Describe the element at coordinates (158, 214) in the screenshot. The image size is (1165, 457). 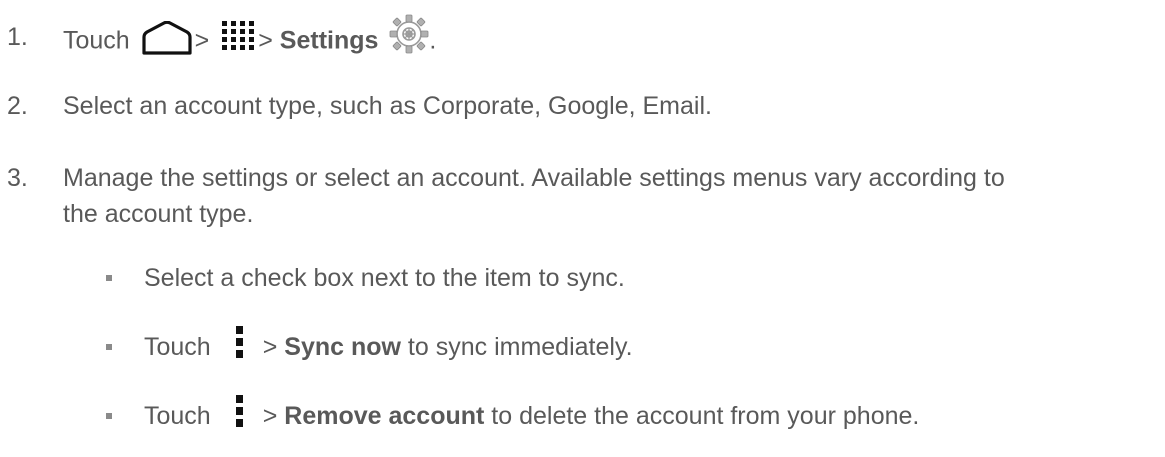
I see `step-text-line-2: the account type.` at that location.